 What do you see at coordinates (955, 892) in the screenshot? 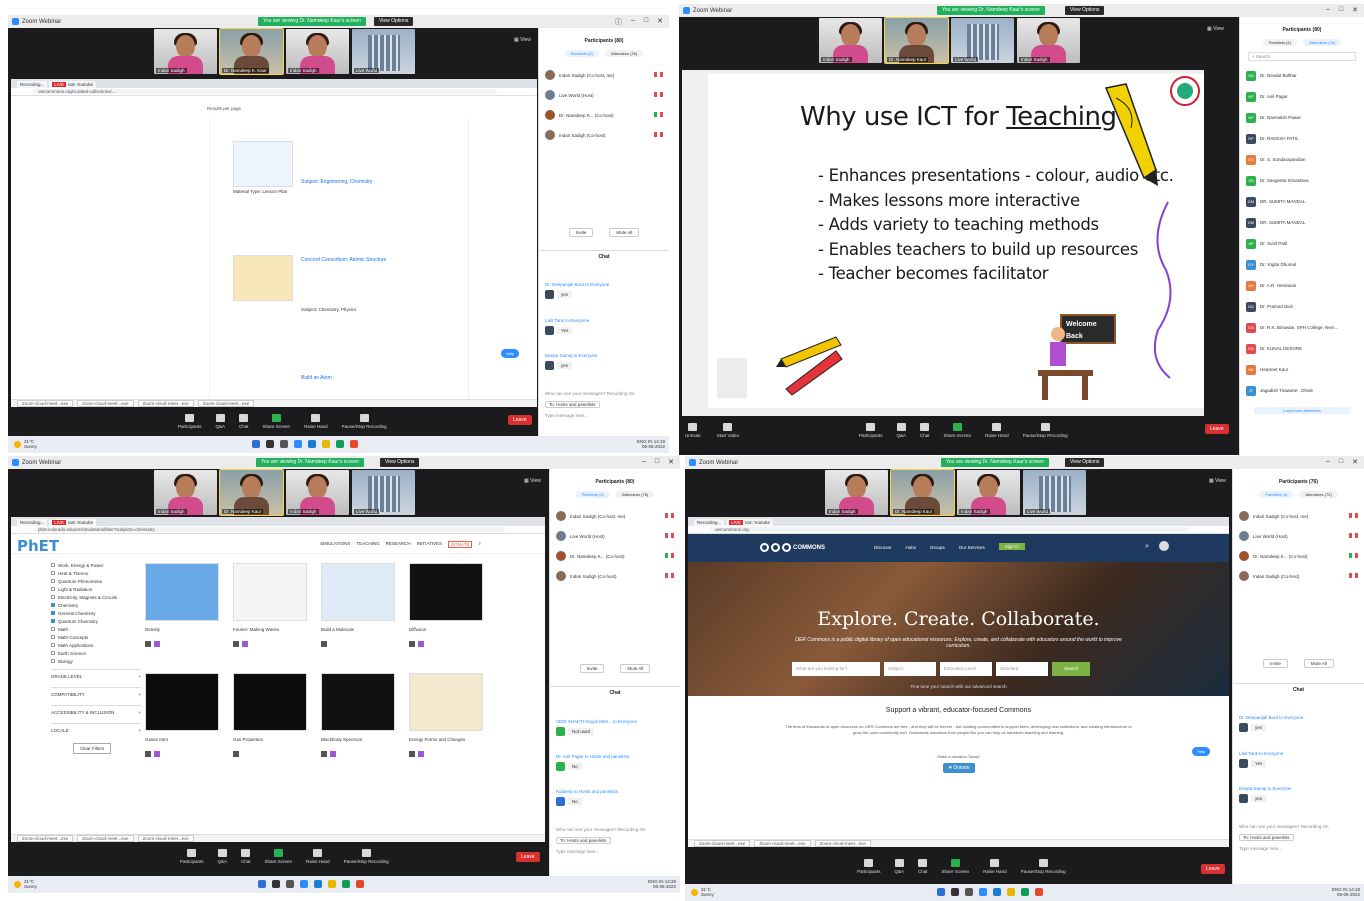
I see `search-icon` at bounding box center [955, 892].